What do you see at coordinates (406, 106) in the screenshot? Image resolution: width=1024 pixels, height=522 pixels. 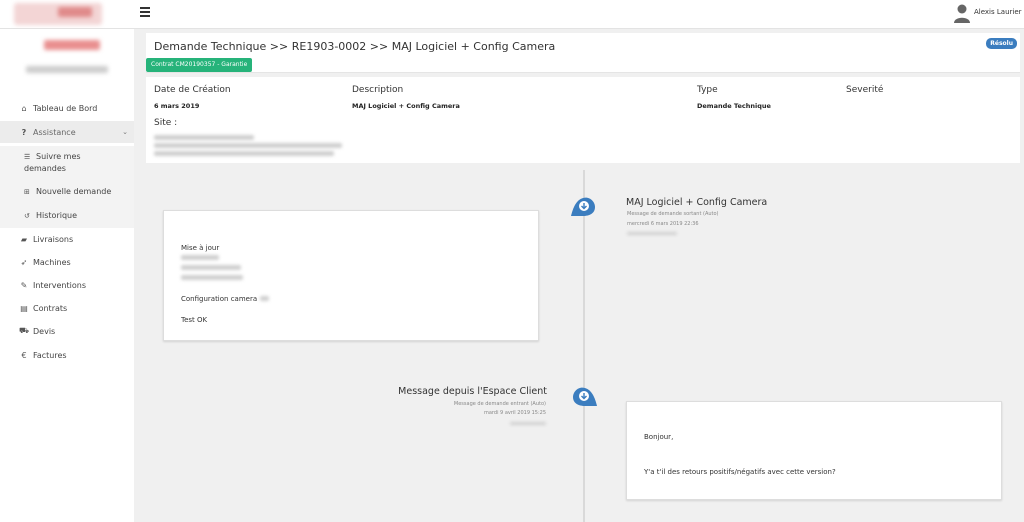 I see `description-value: MAJ Logiciel + Config Camera` at bounding box center [406, 106].